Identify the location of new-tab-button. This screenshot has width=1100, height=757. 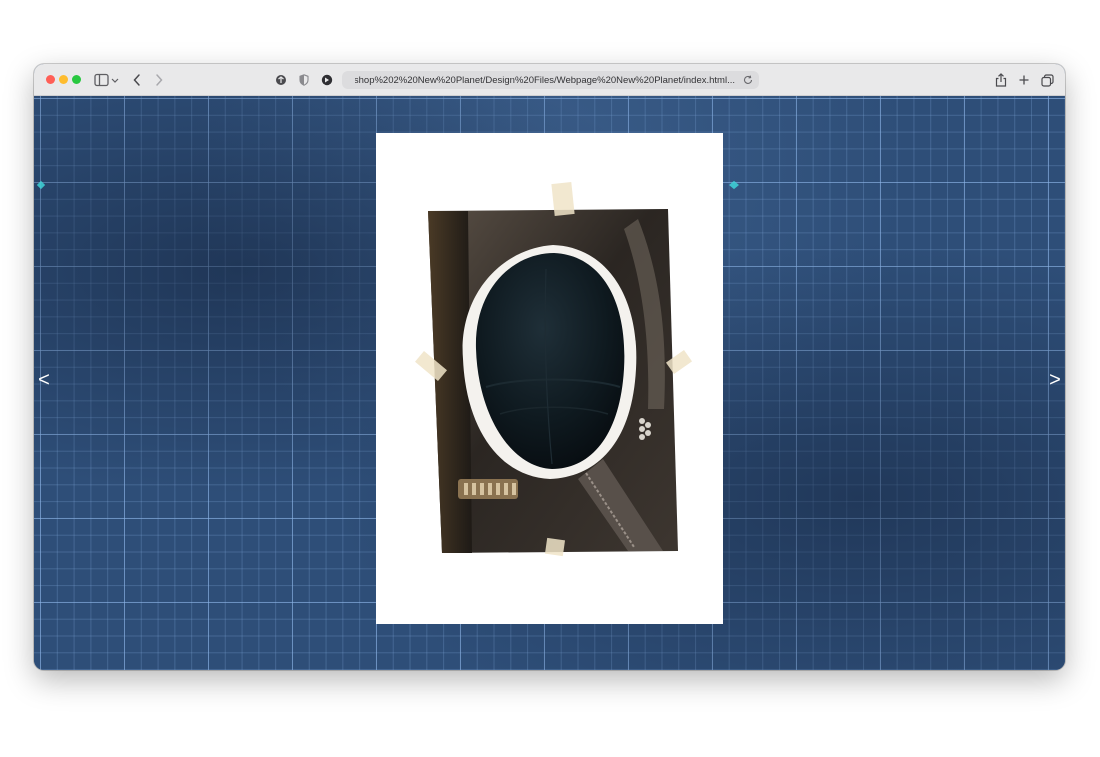
(1024, 80).